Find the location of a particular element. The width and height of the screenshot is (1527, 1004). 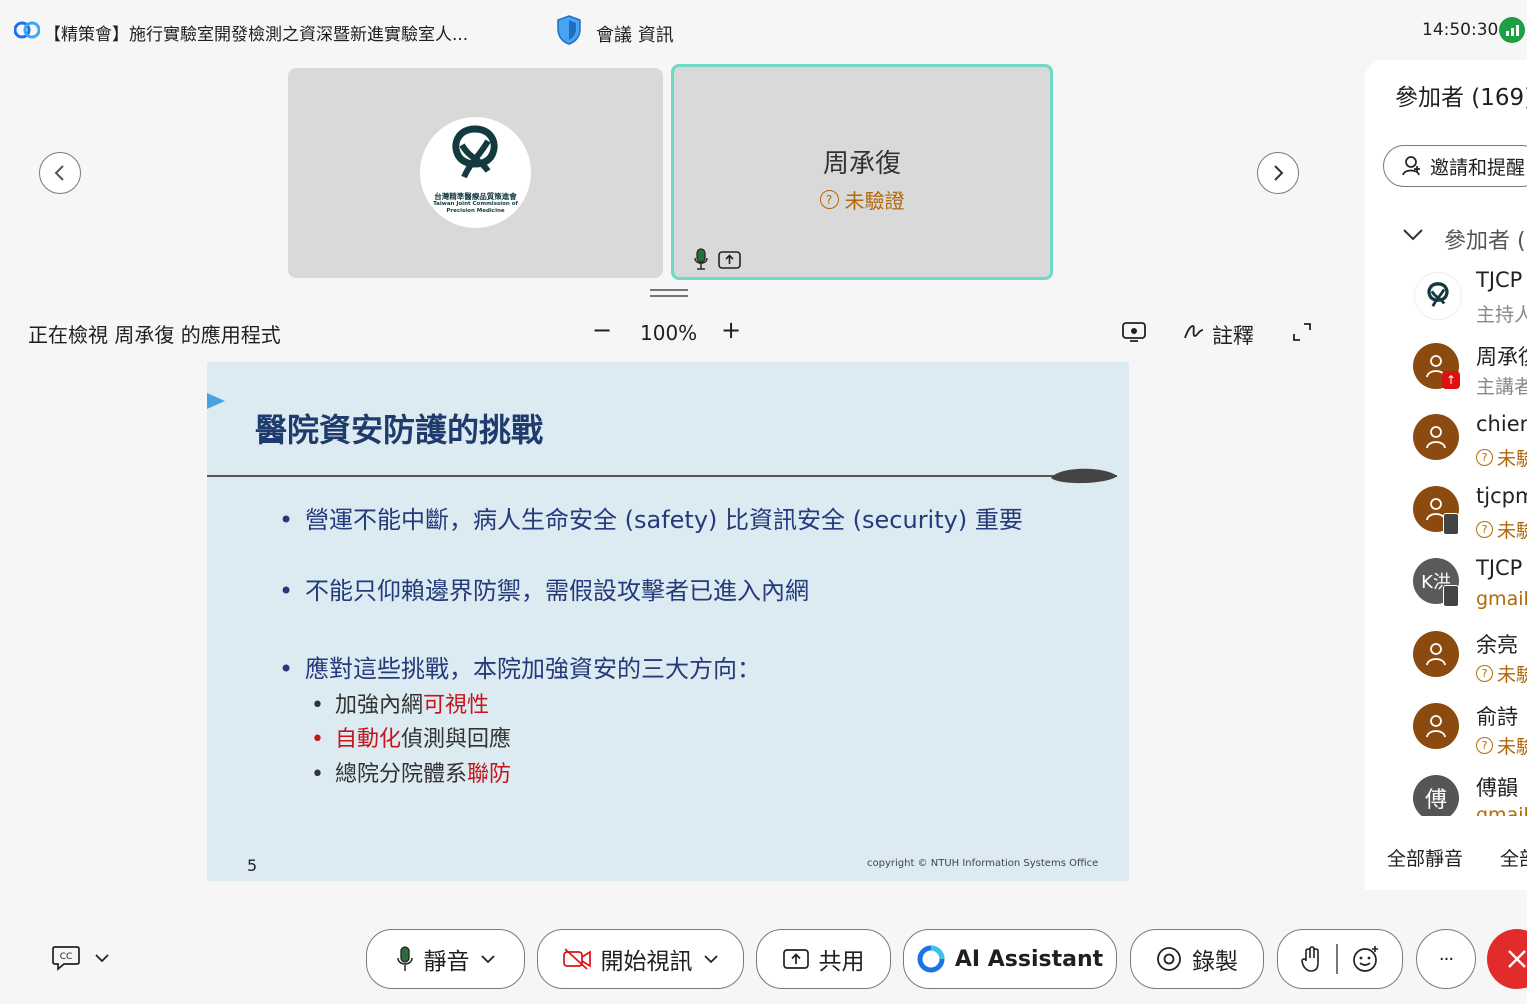

subbullet1-highlight: 可視性 is located at coordinates (456, 705).